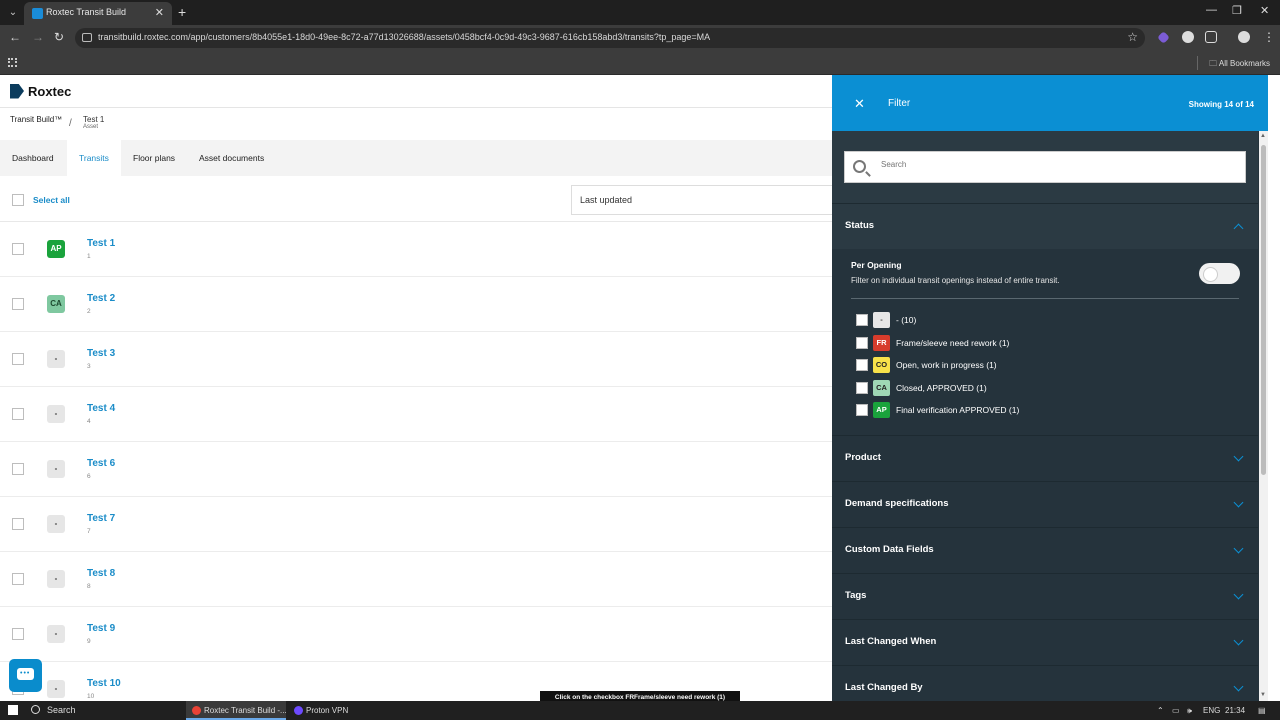 The width and height of the screenshot is (1280, 720). Describe the element at coordinates (1264, 10) in the screenshot. I see `window-close-icon: ✕` at that location.